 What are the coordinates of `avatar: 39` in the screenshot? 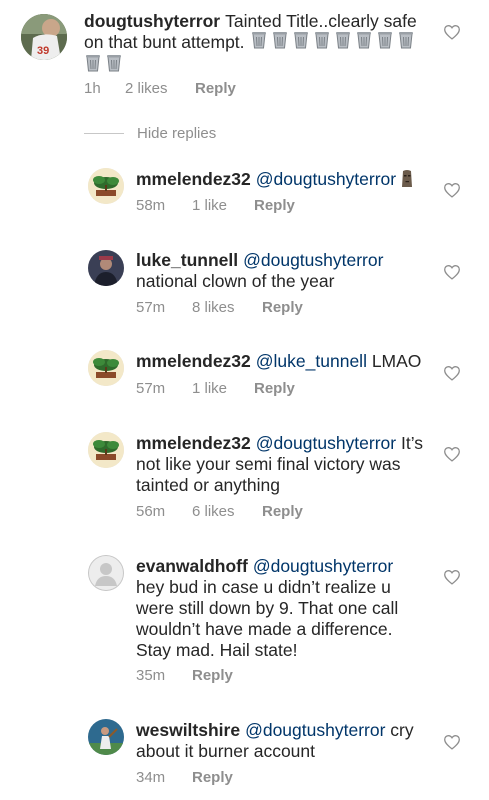 It's located at (44, 37).